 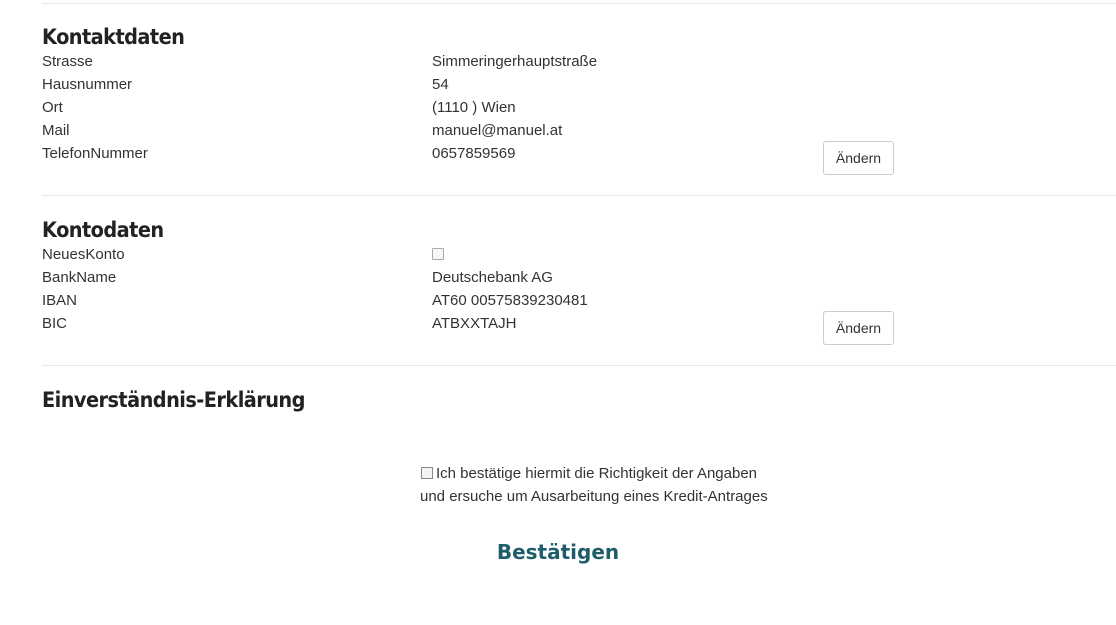 I want to click on house-number-label: Hausnummer, so click(x=87, y=84).